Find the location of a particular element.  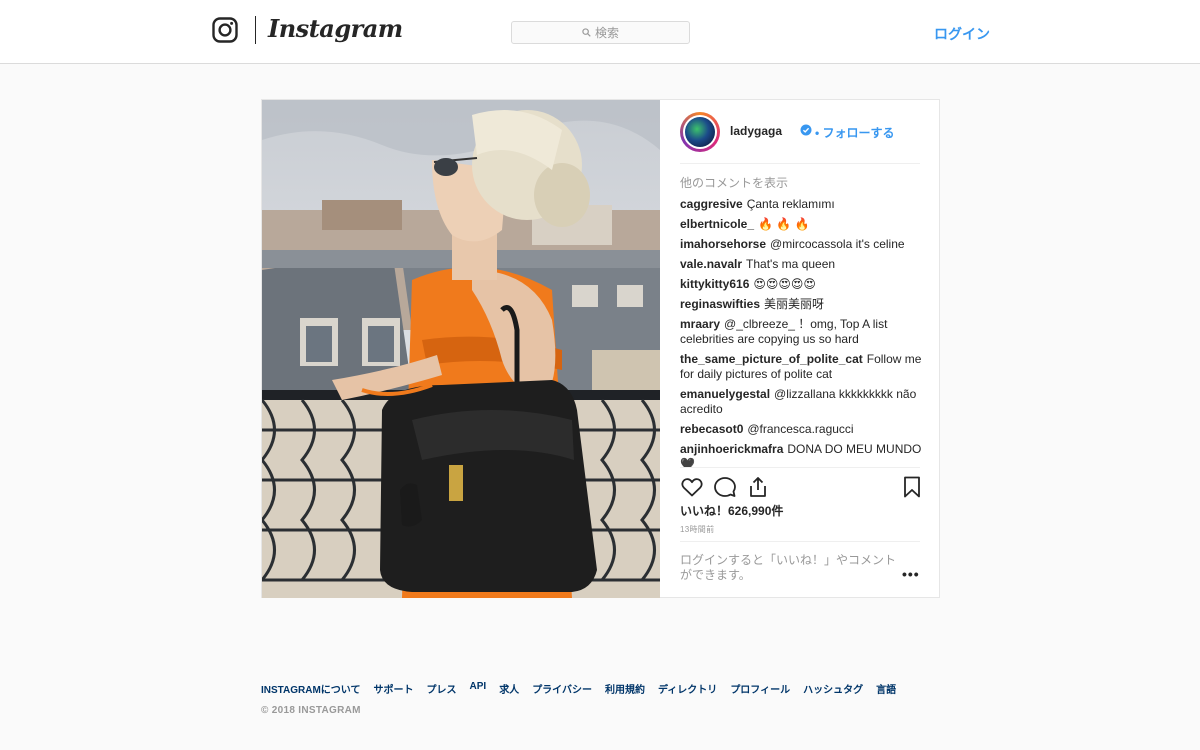

avatar-image is located at coordinates (700, 132).